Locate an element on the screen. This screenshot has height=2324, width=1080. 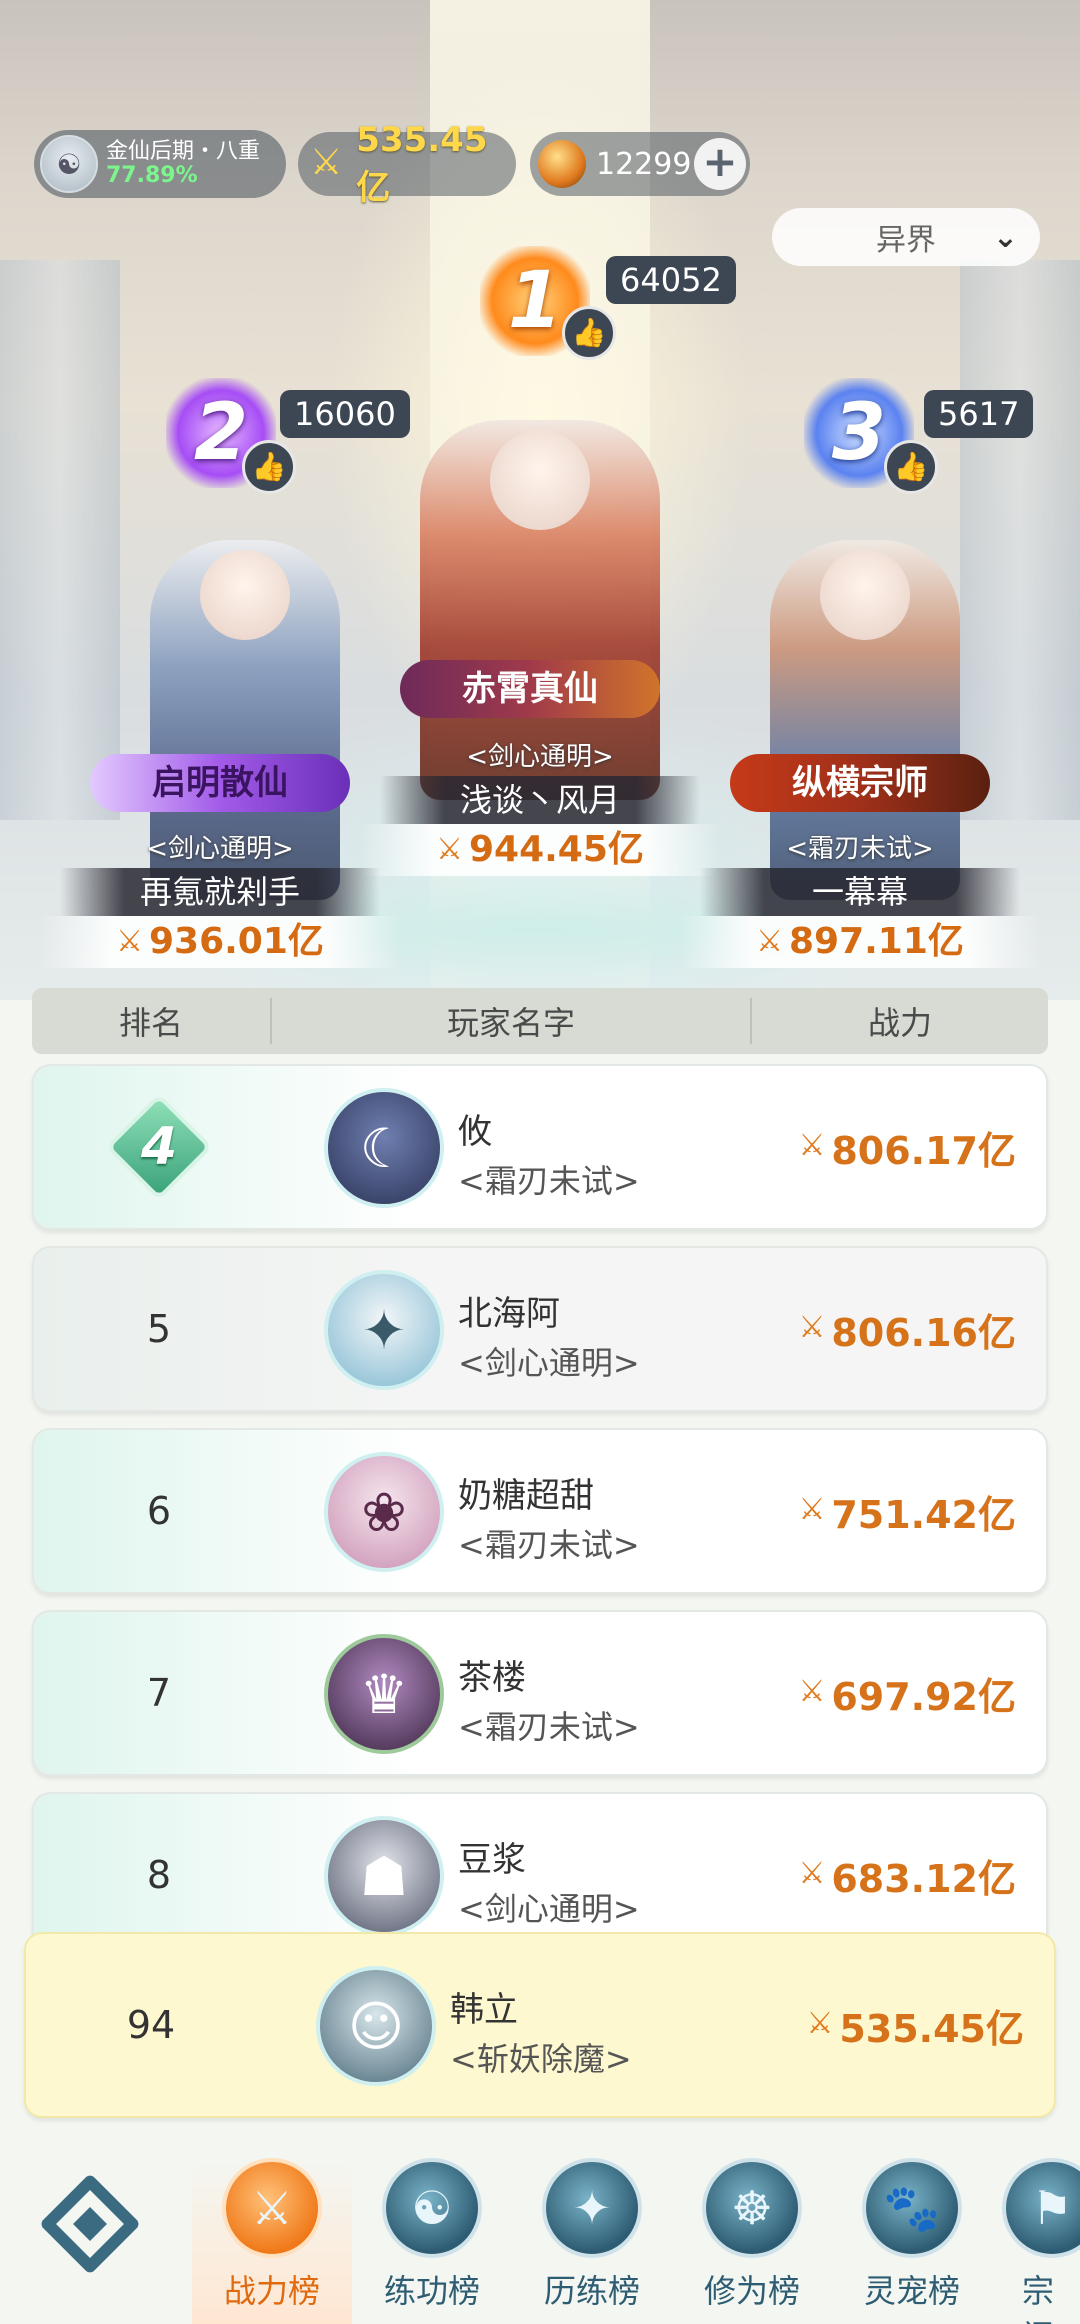
player-avatar: ☺ is located at coordinates (376, 2026).